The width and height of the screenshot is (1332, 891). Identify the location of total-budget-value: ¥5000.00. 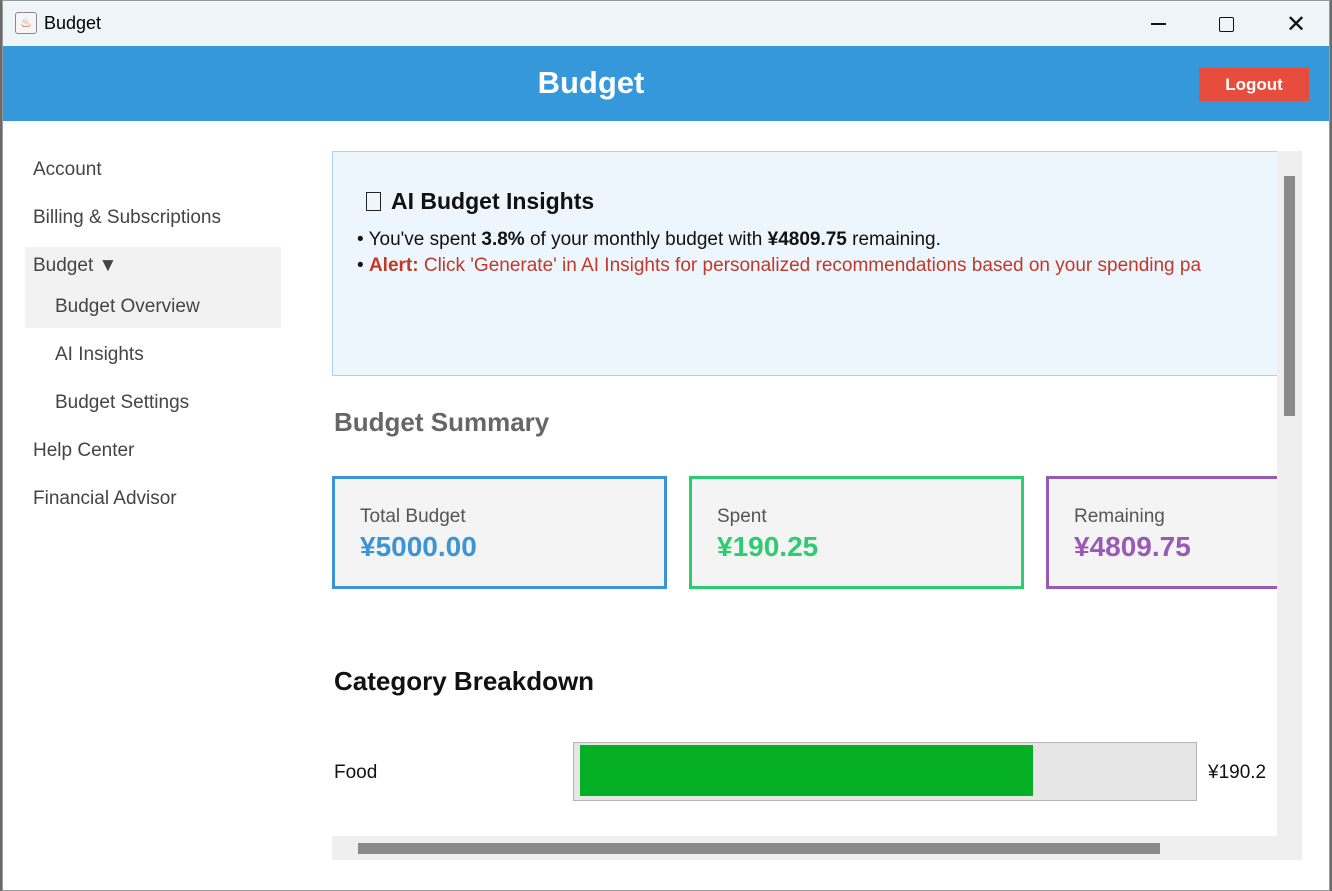
(418, 546).